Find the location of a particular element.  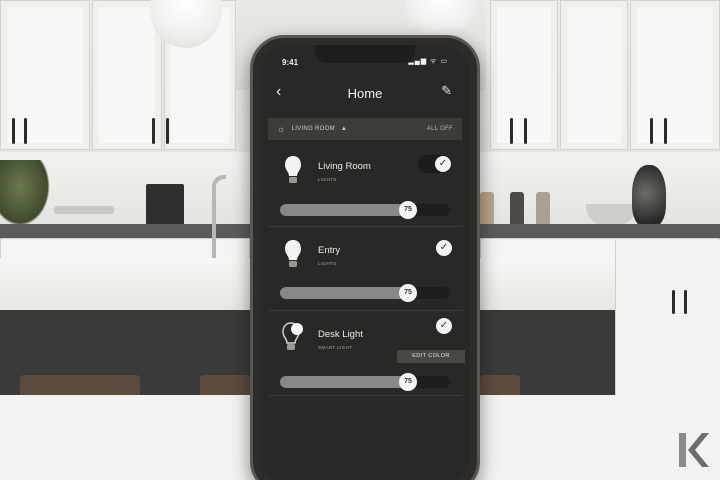

cake-stand is located at coordinates (84, 210).